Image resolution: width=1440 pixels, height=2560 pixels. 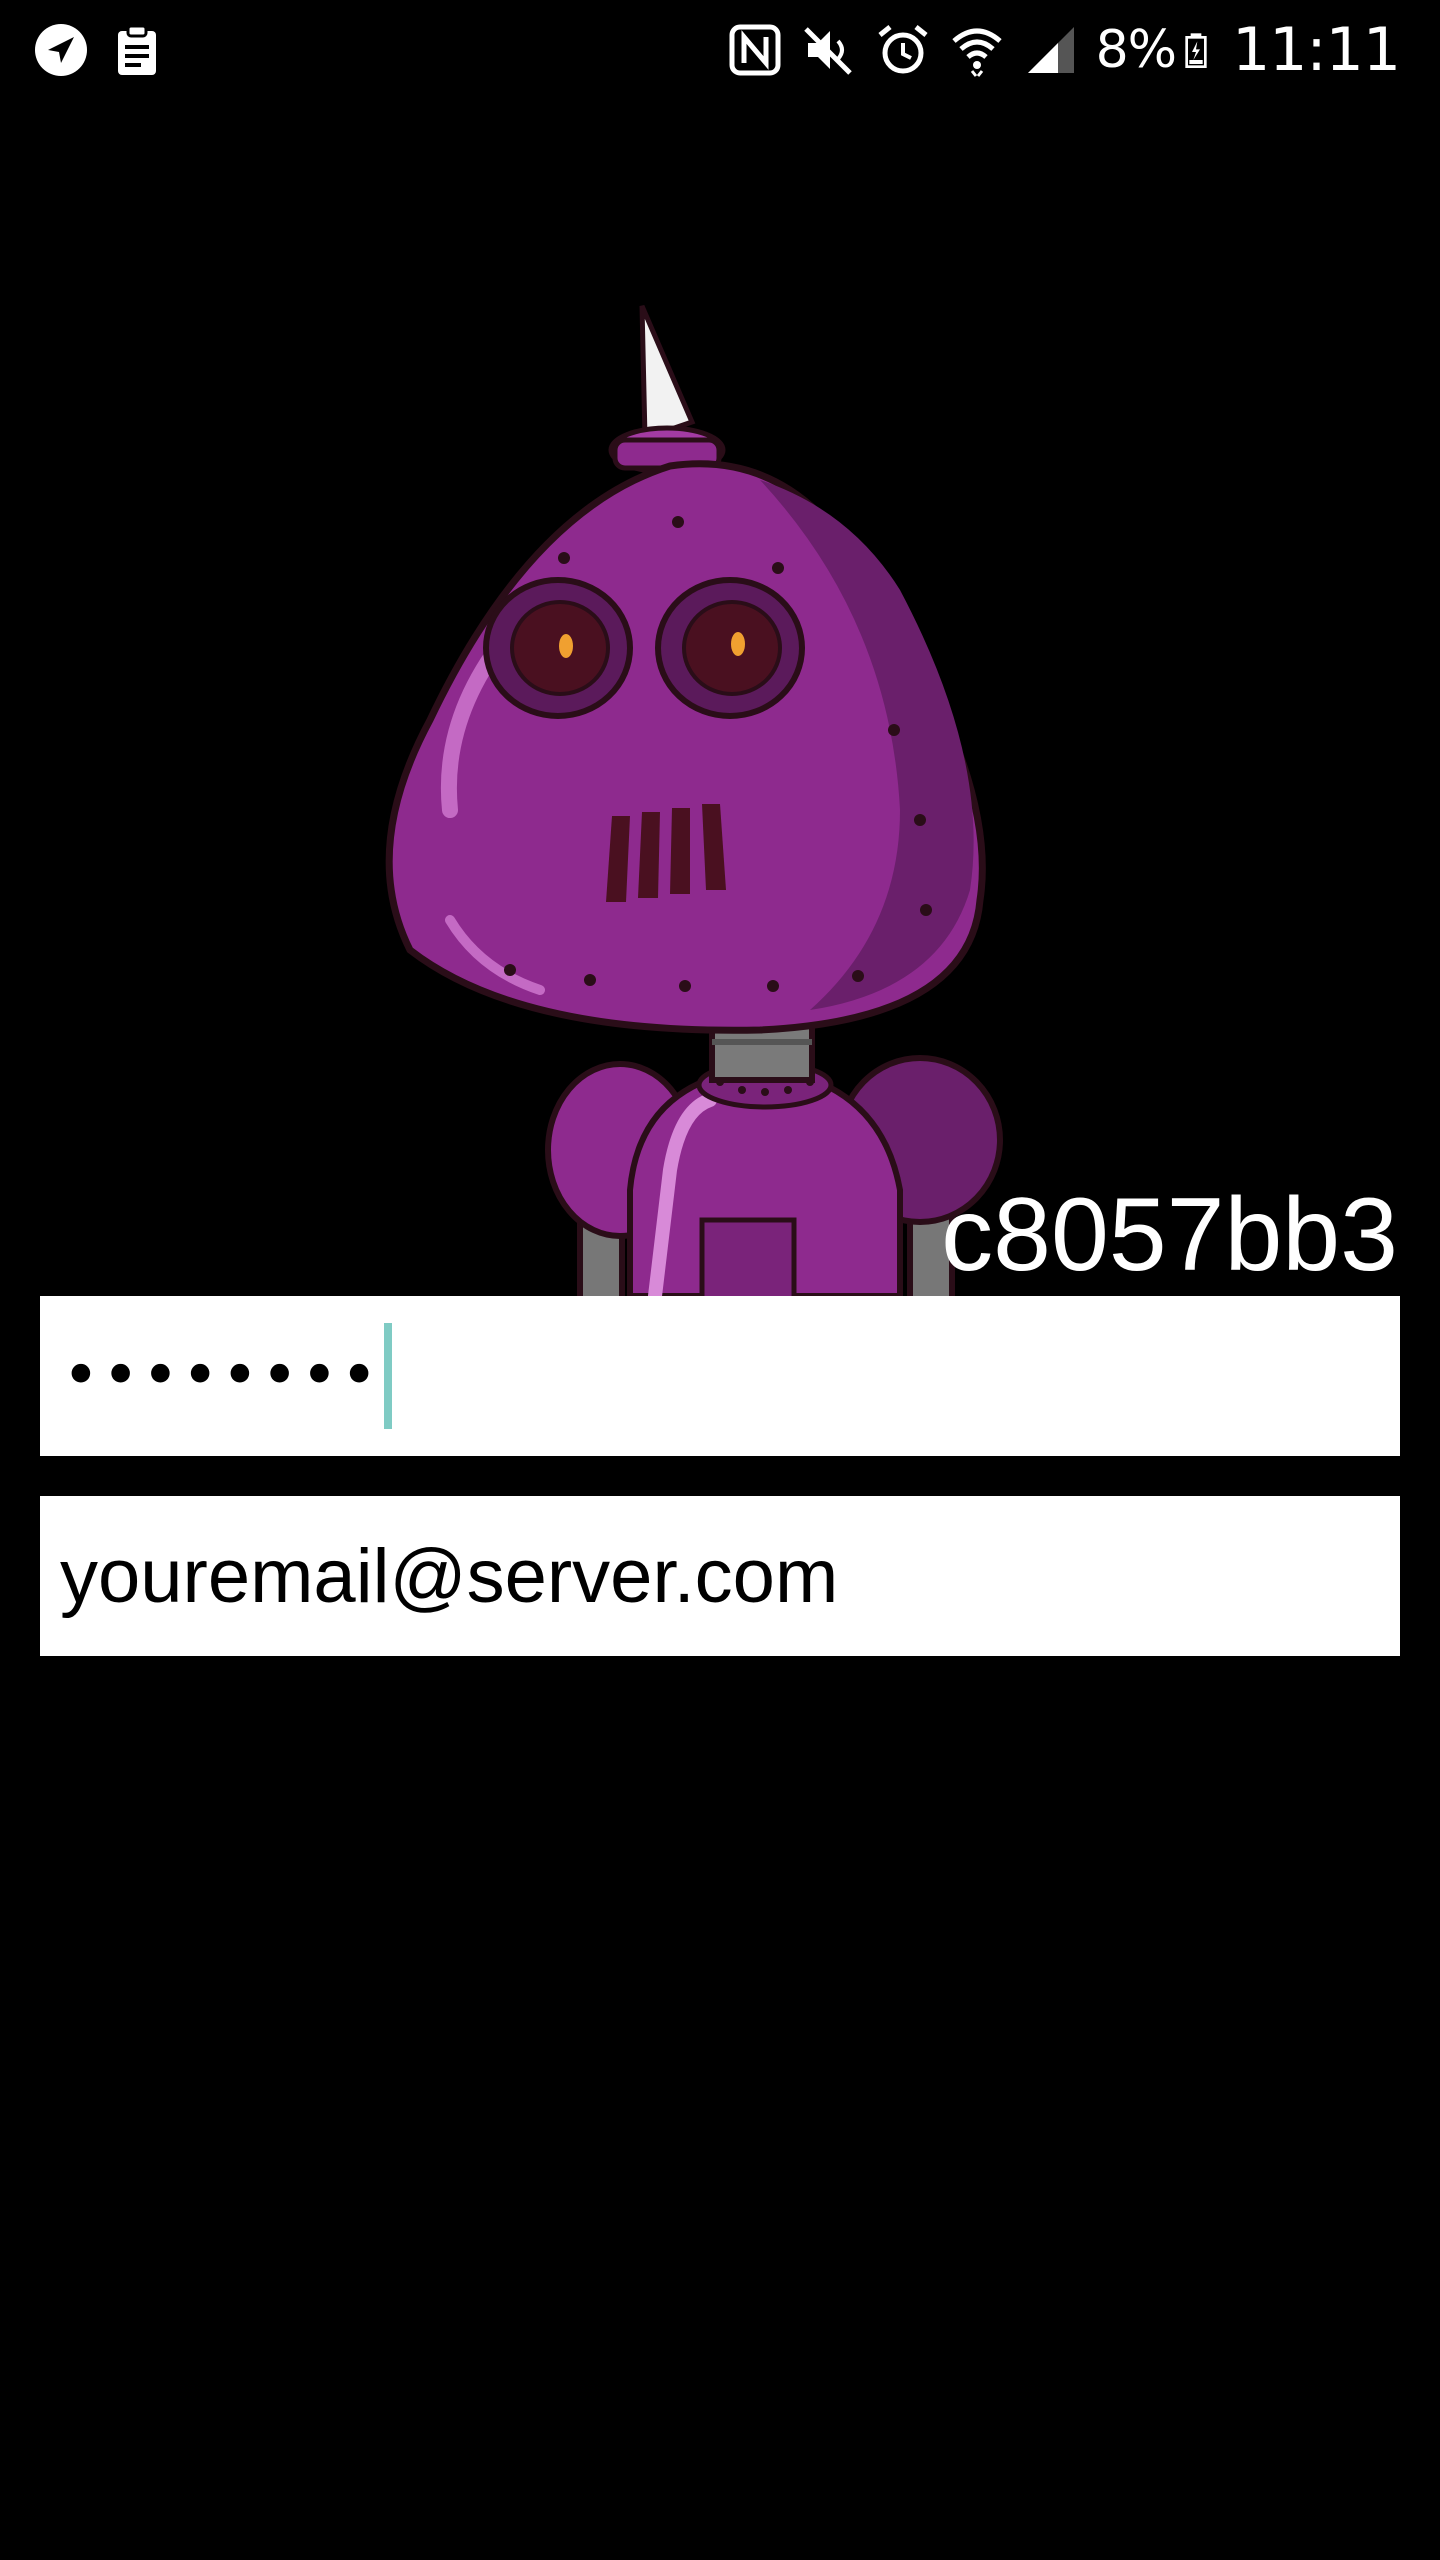 I want to click on battery-percentage: 8%, so click(x=1136, y=50).